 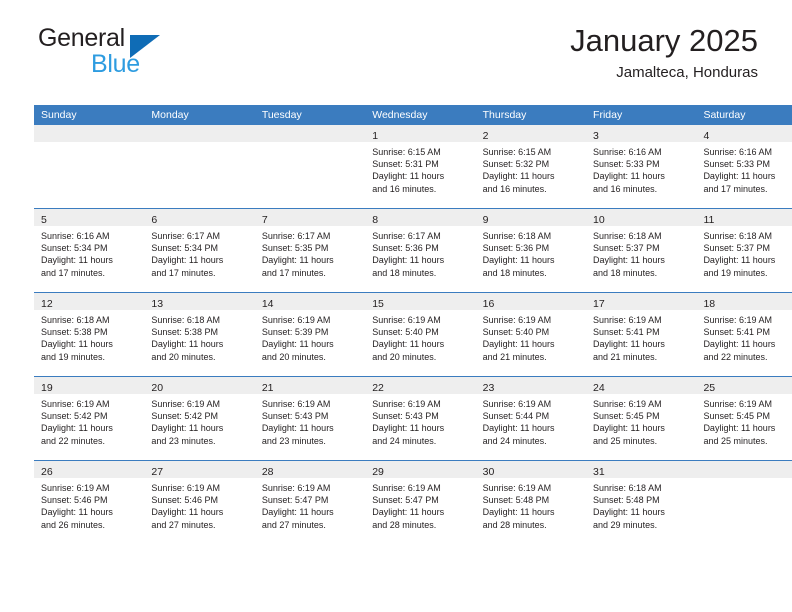 I want to click on sunset-text: Sunset: 5:40 PM, so click(x=405, y=332).